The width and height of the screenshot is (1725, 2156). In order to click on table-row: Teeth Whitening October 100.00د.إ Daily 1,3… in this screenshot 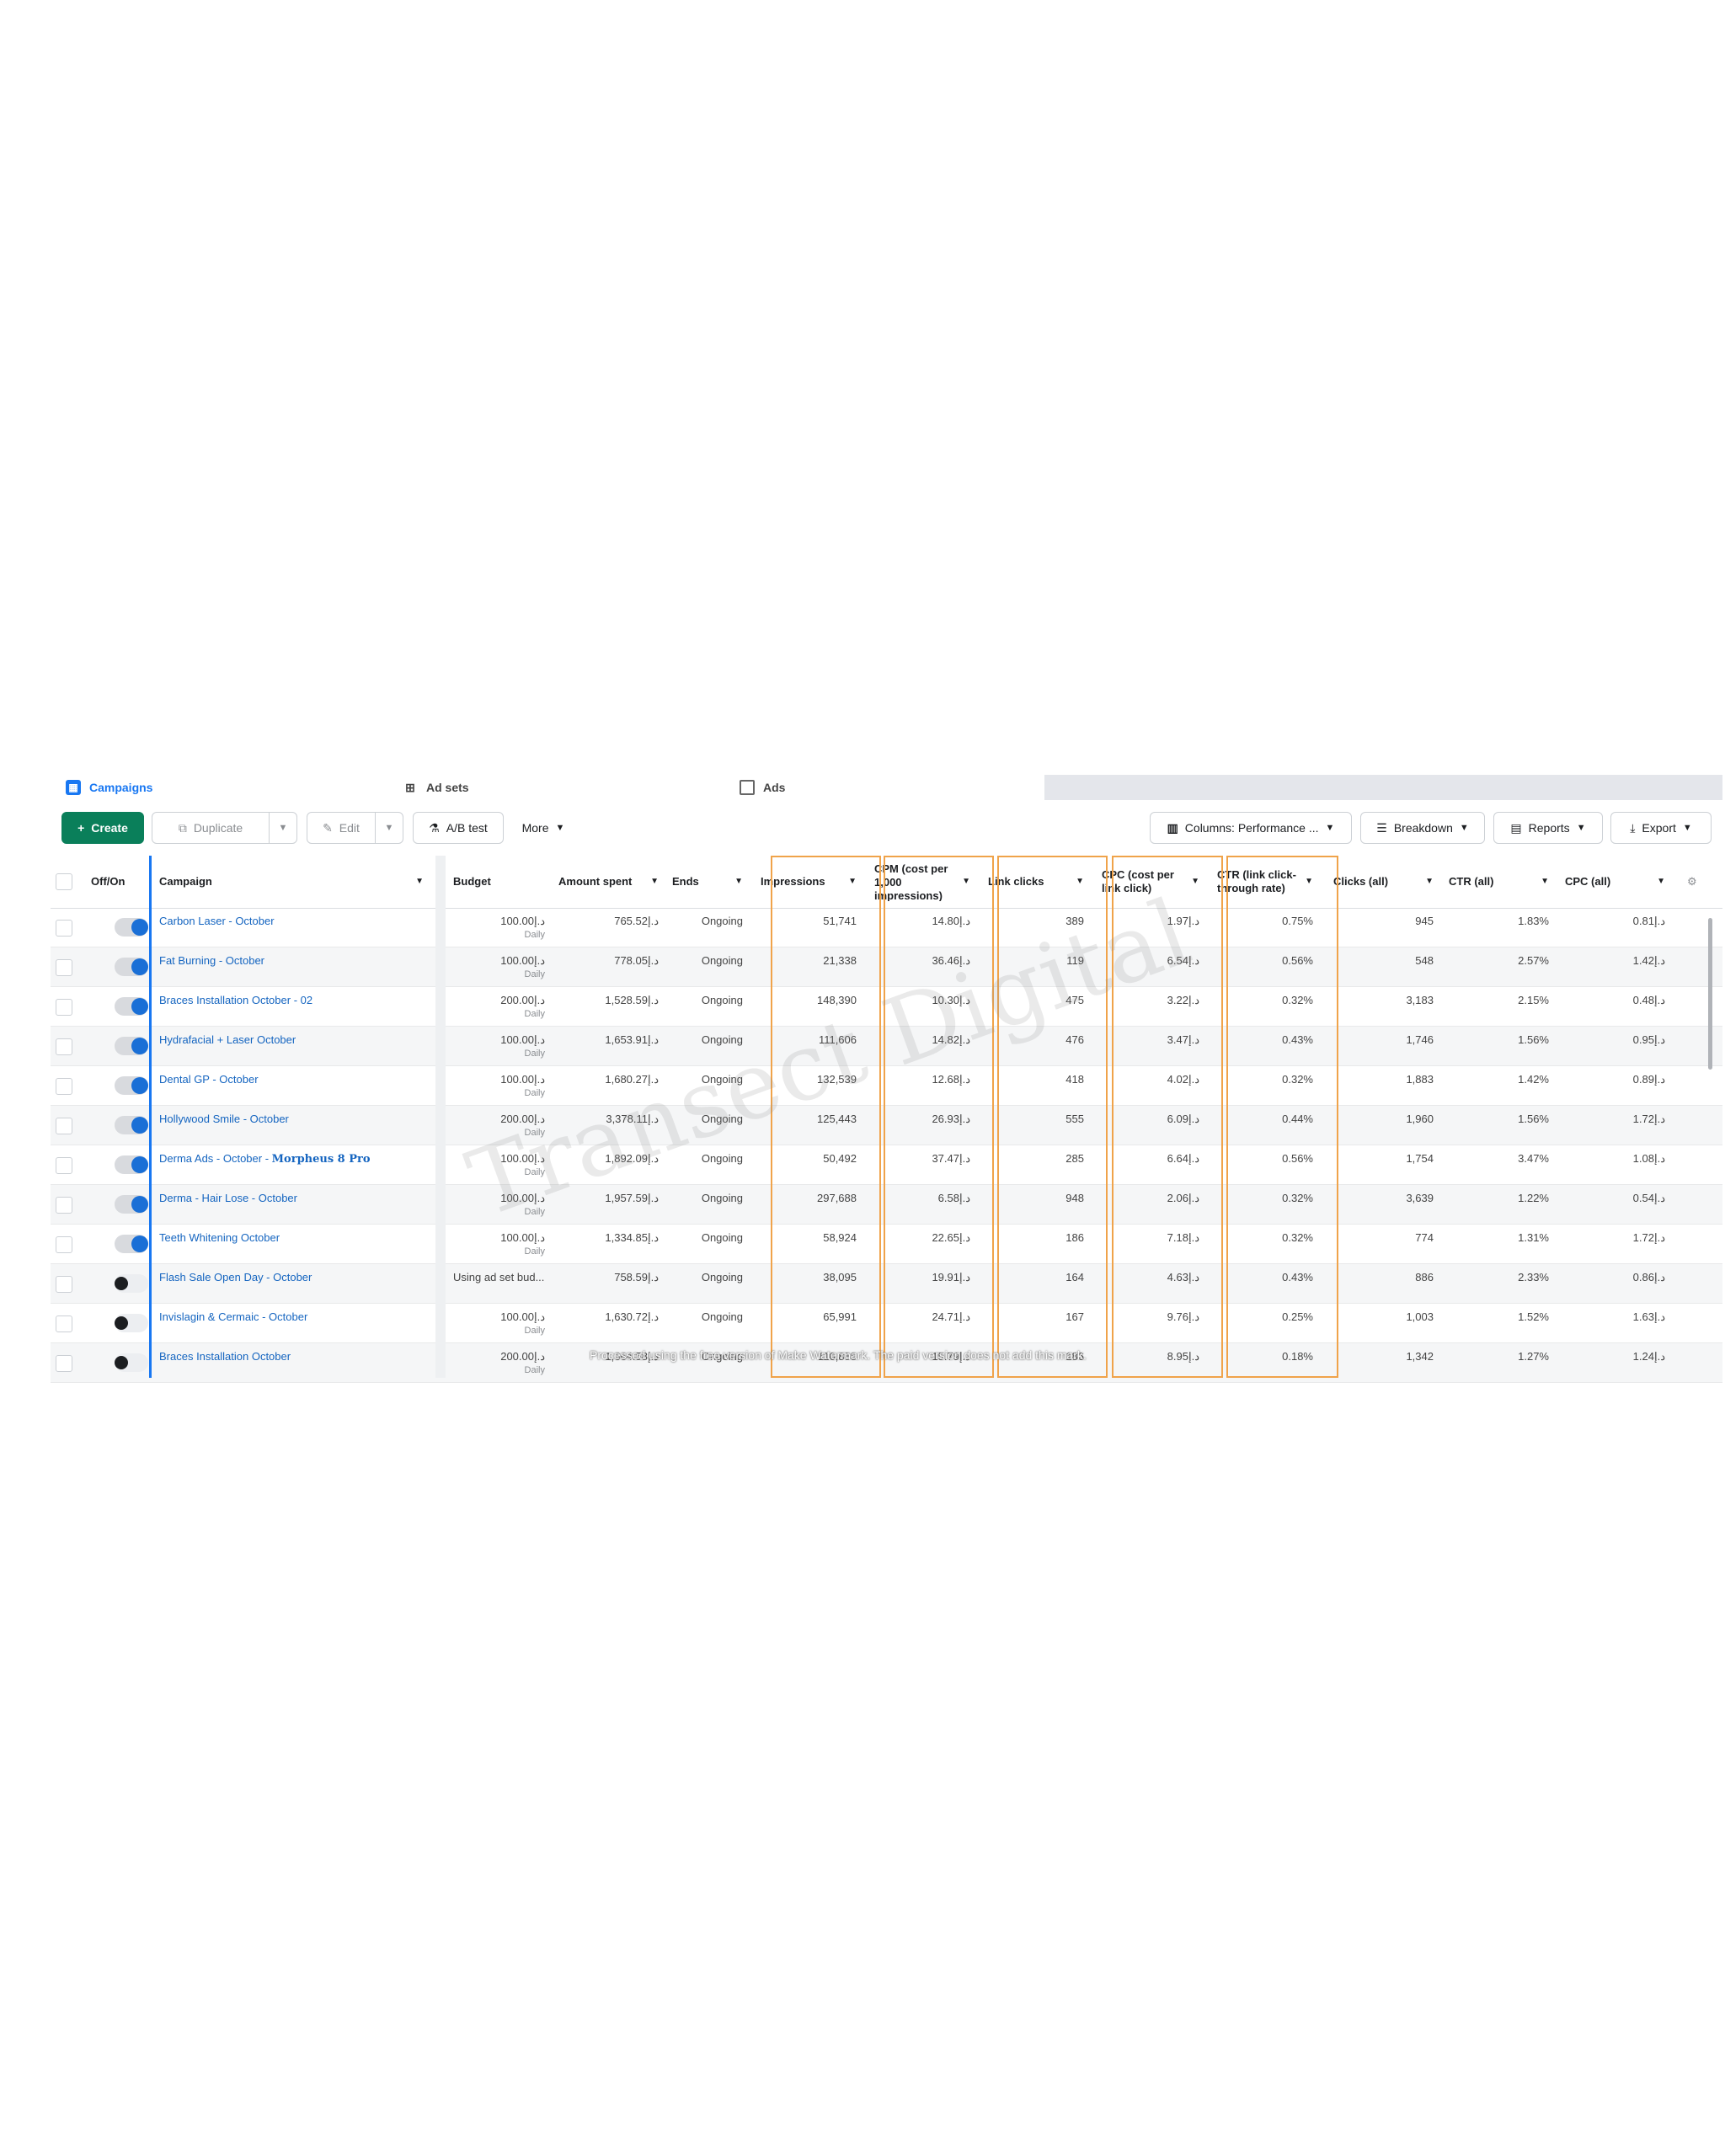, I will do `click(886, 1244)`.